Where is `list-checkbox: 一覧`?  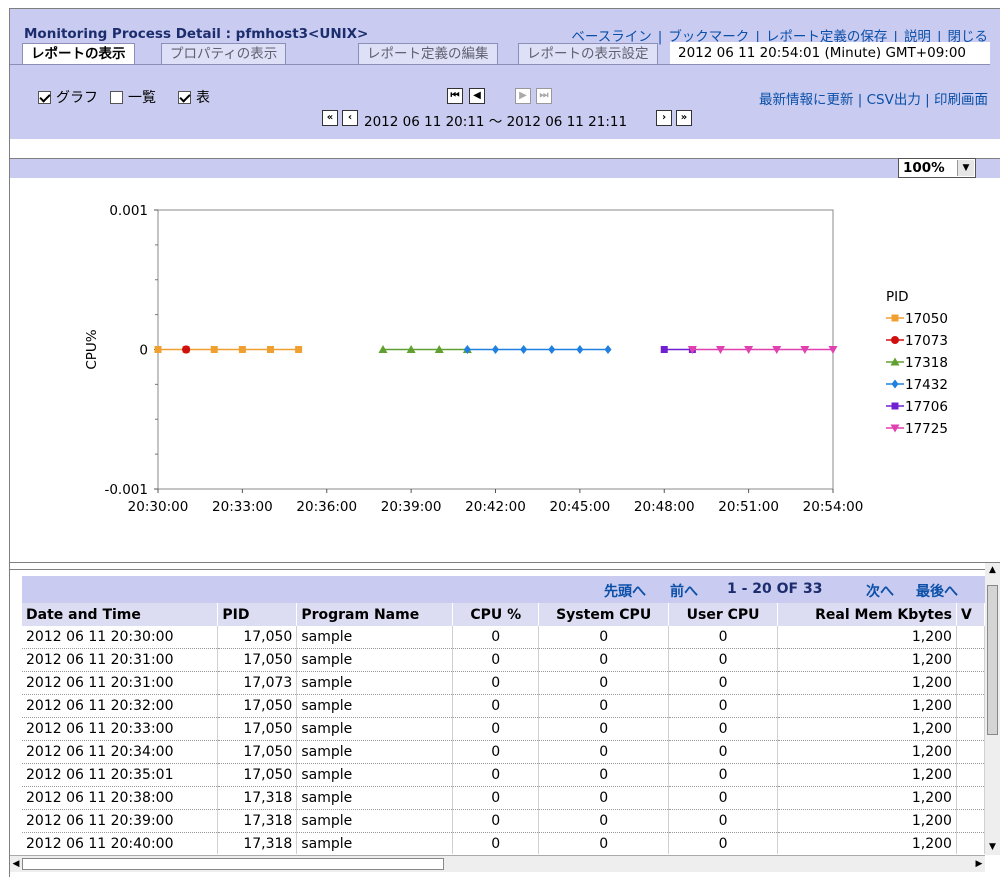
list-checkbox: 一覧 is located at coordinates (133, 97).